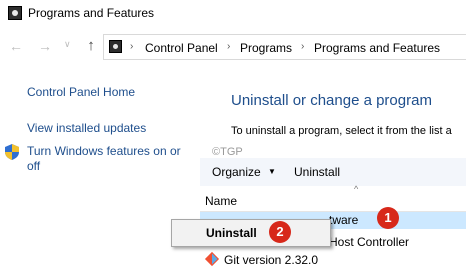 This screenshot has width=466, height=272. I want to click on sort-caret-icon: ^, so click(356, 189).